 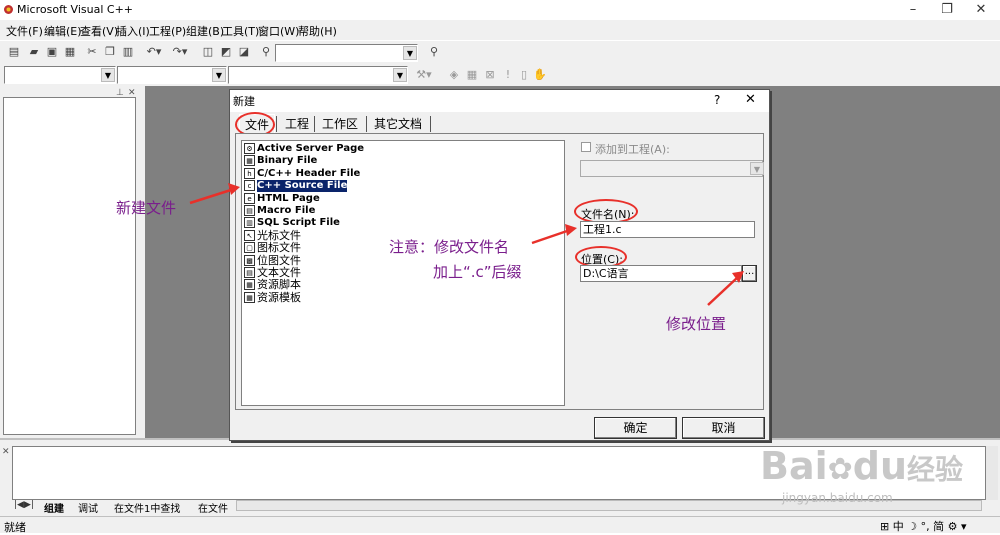 I want to click on annotation-note-line1: 注意：修改文件名, so click(x=449, y=247).